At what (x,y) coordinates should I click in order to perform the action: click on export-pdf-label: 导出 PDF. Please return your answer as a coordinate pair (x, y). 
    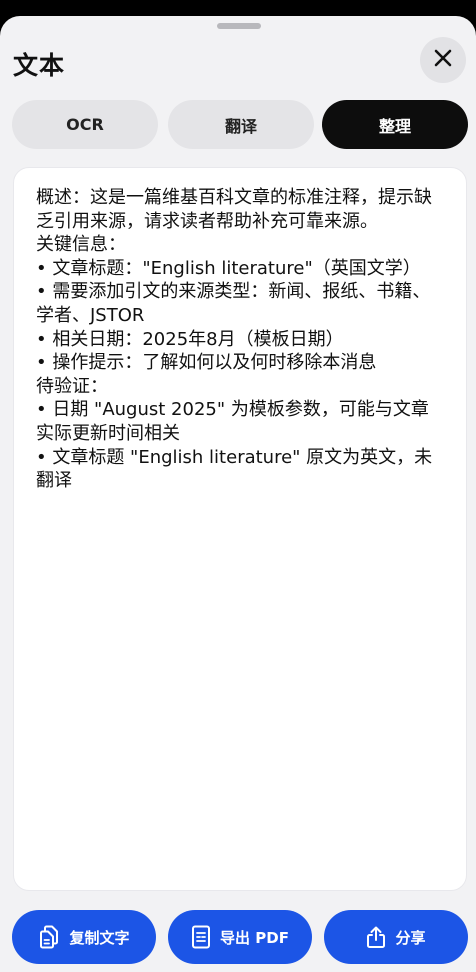
    Looking at the image, I should click on (254, 937).